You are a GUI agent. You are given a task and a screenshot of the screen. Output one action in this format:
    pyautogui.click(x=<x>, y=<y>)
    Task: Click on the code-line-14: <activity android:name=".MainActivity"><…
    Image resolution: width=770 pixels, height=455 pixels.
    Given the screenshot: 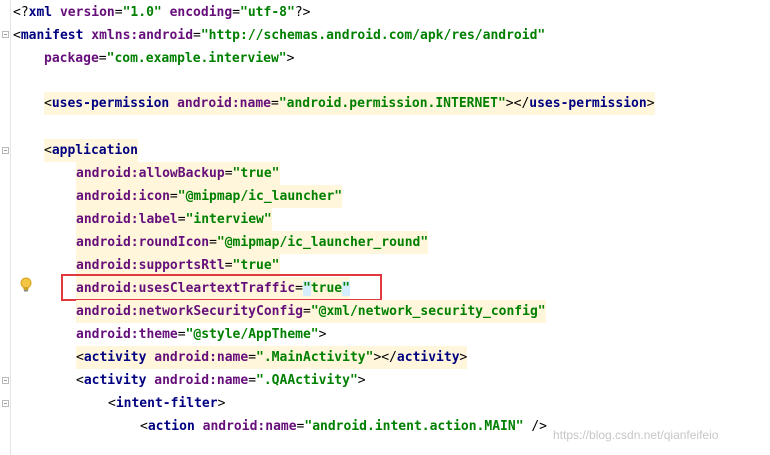 What is the action you would take?
    pyautogui.click(x=272, y=357)
    